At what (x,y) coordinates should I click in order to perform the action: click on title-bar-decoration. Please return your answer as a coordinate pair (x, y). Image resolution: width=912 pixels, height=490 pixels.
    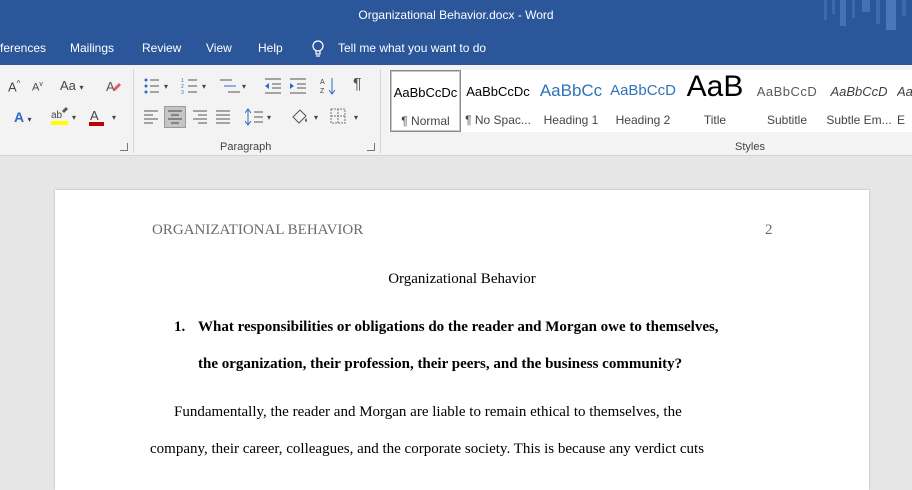
    Looking at the image, I should click on (865, 15).